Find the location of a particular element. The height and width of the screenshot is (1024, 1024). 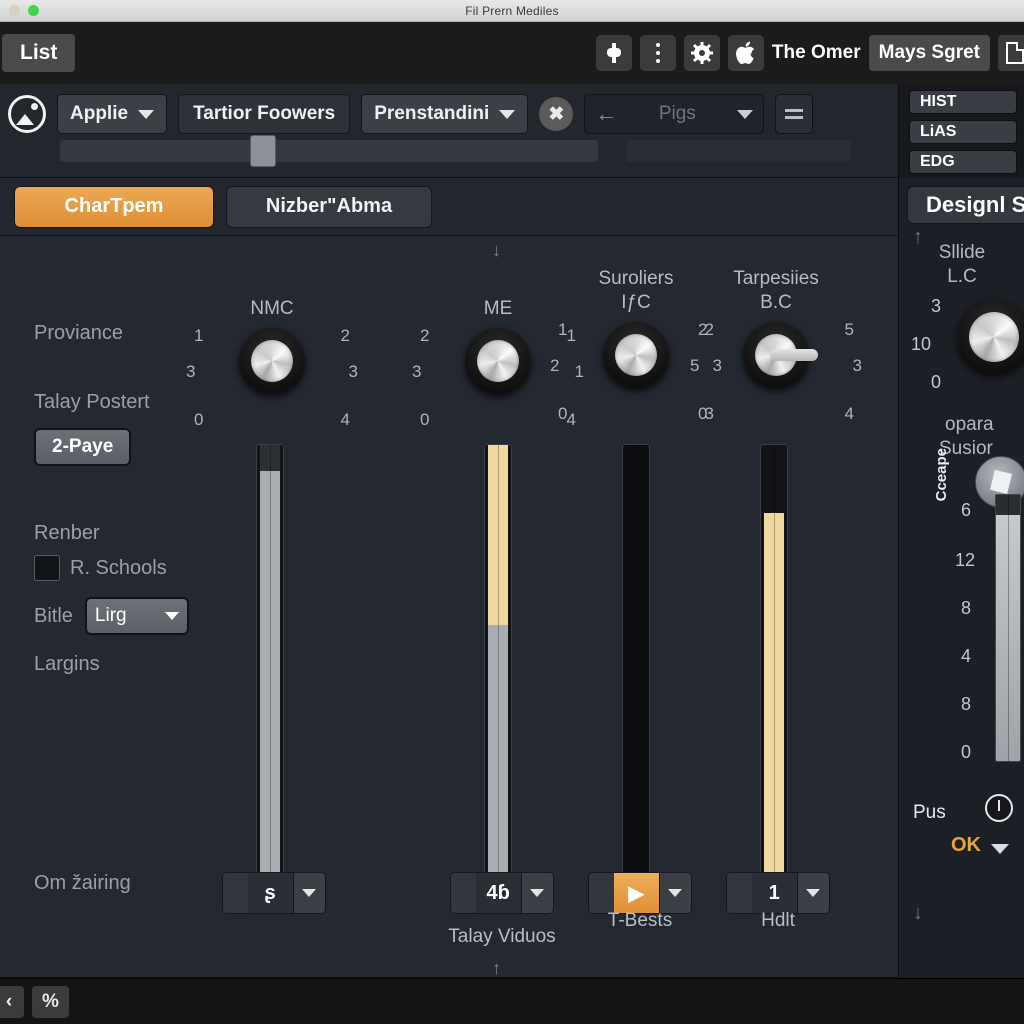

hamburger-icon is located at coordinates (794, 114).